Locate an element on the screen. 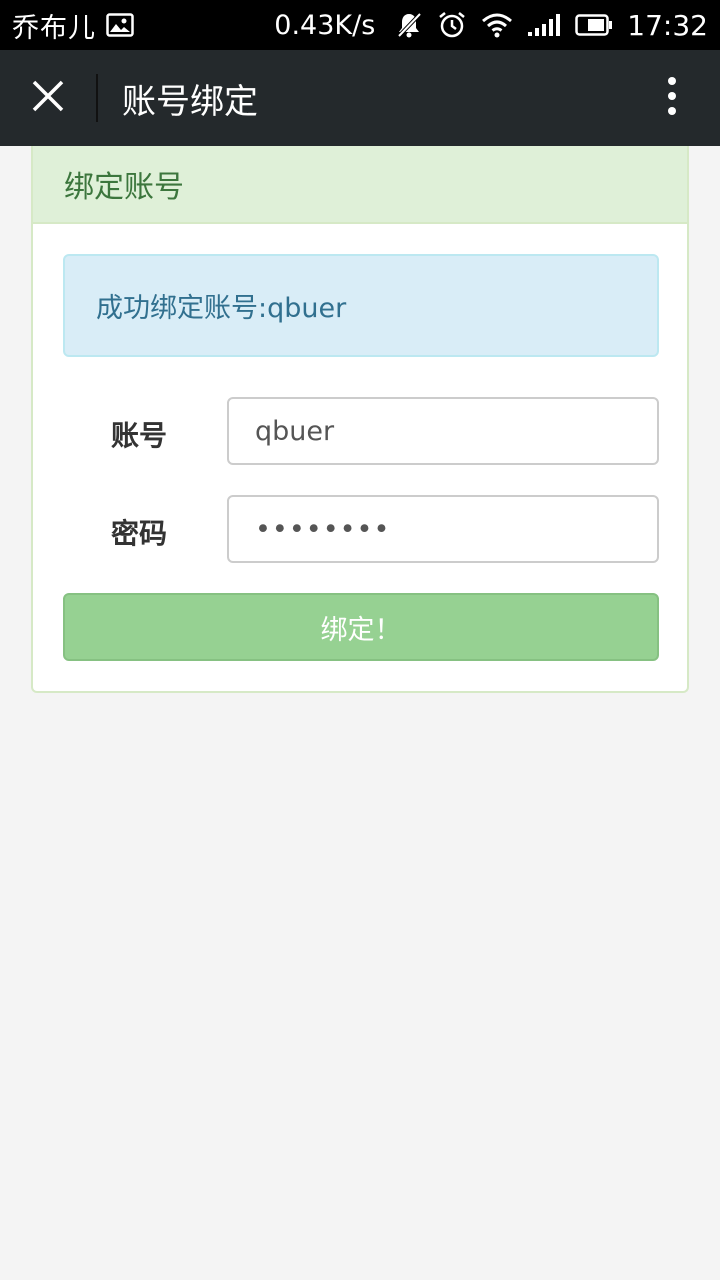 Image resolution: width=720 pixels, height=1280 pixels. status-time: 17:32 is located at coordinates (667, 25).